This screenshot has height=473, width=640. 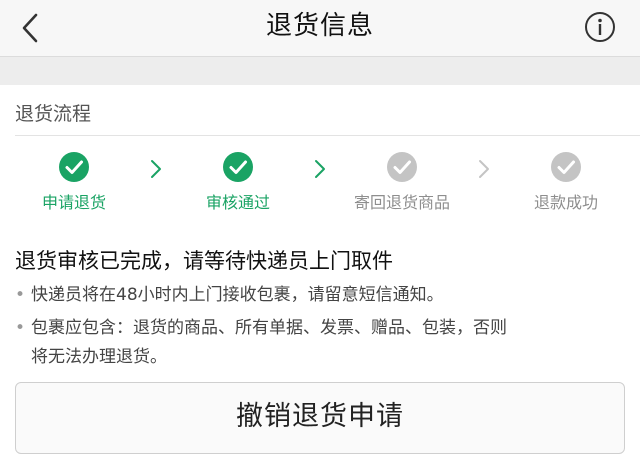 I want to click on note-text-continued: 将无法办理退货。, so click(x=99, y=357).